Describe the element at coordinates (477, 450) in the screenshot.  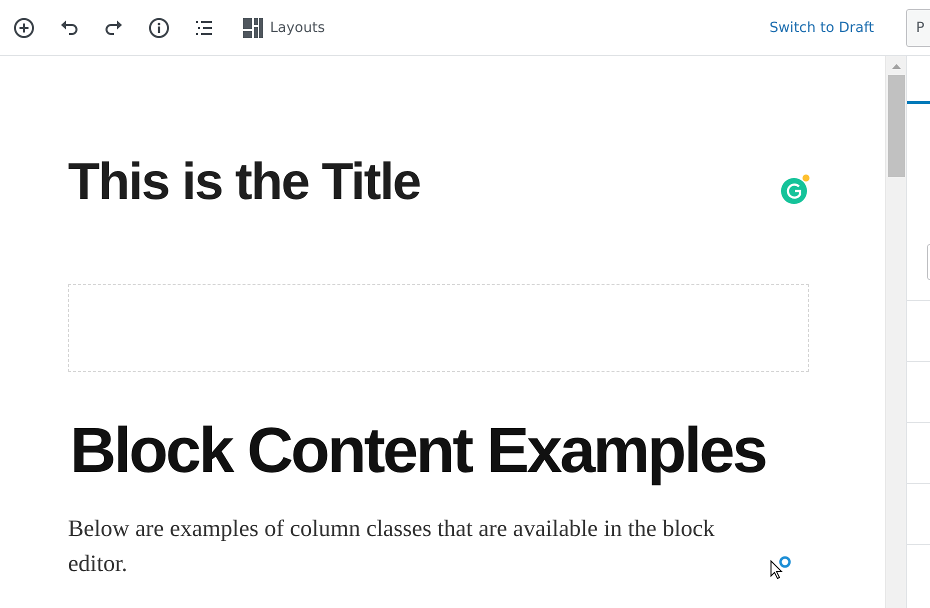
I see `block-heading: Block Content Examples` at that location.